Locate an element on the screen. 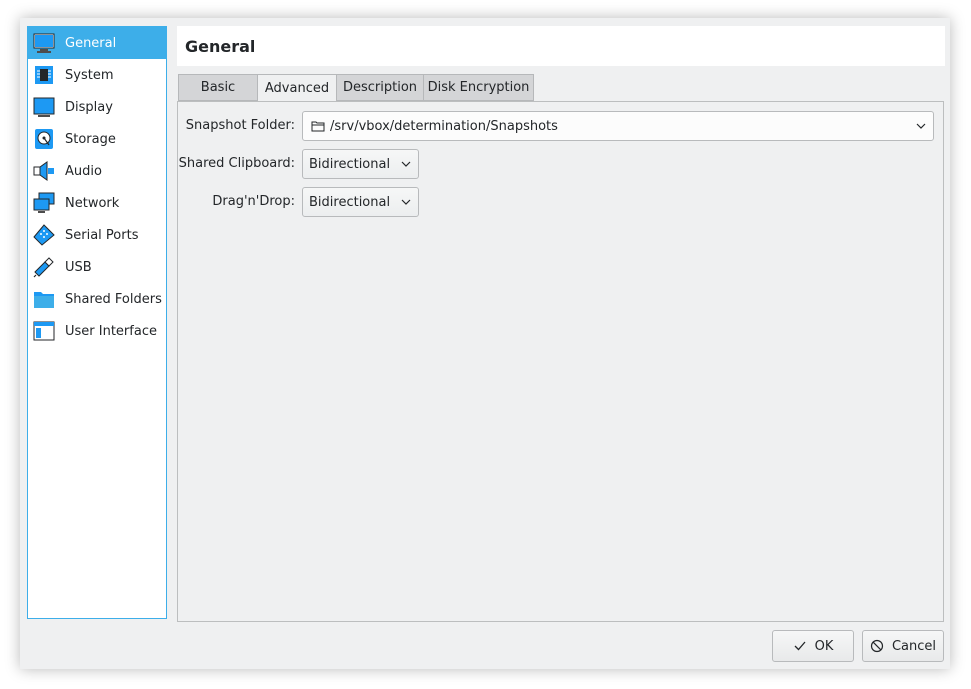 This screenshot has width=971, height=689. network-icon is located at coordinates (44, 202).